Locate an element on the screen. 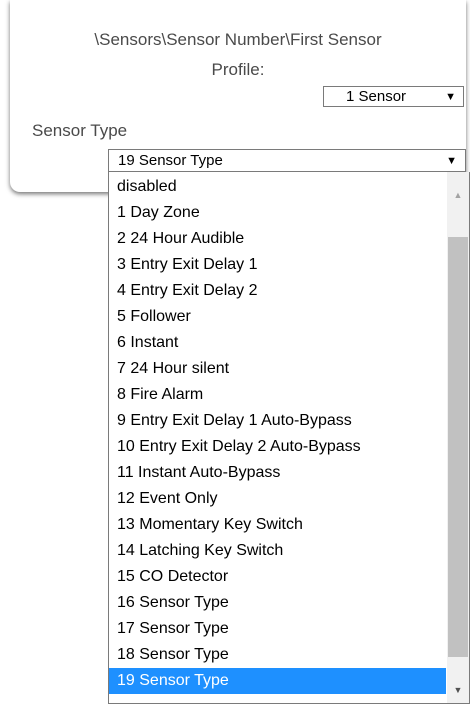  profile-select: 1 Sensor ▼ is located at coordinates (393, 96).